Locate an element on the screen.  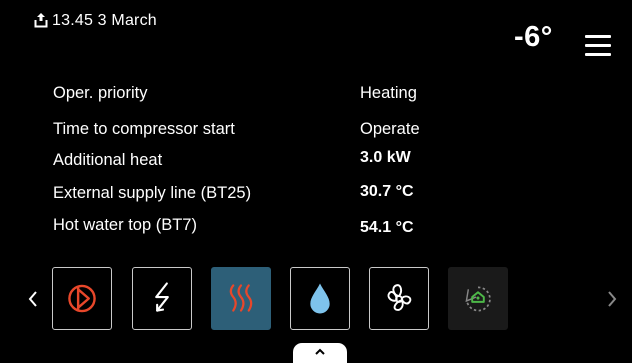
value-external-supply-line: 30.7 °C is located at coordinates (387, 191).